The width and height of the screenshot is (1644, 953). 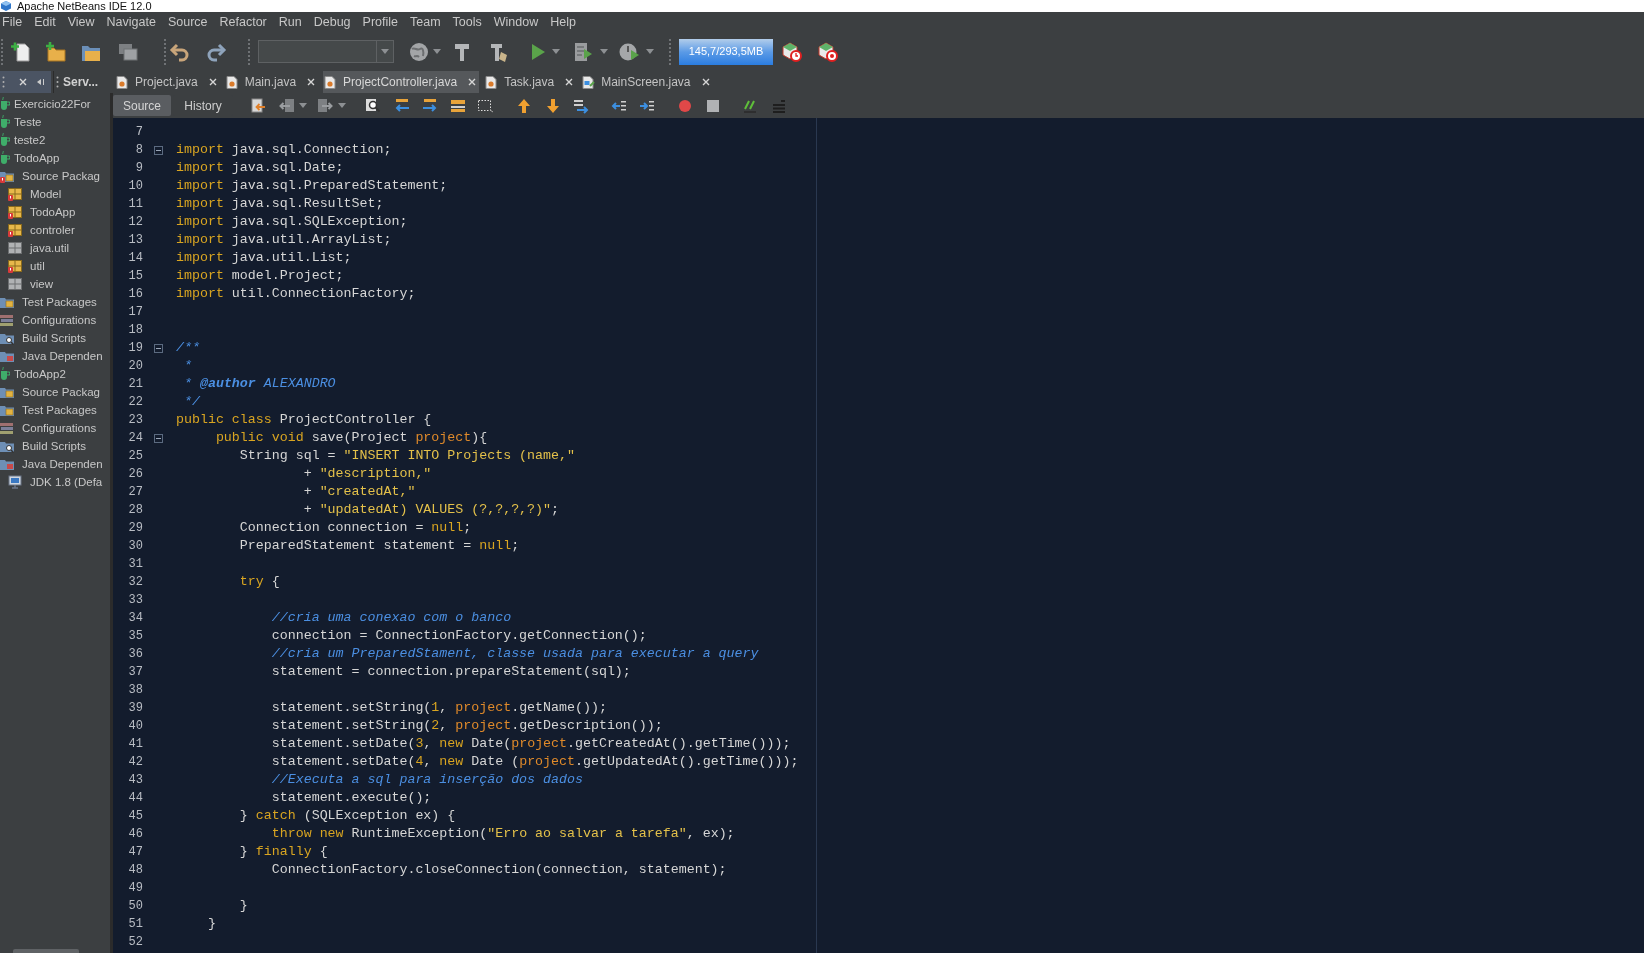 What do you see at coordinates (56, 51) in the screenshot?
I see `new-folder-icon` at bounding box center [56, 51].